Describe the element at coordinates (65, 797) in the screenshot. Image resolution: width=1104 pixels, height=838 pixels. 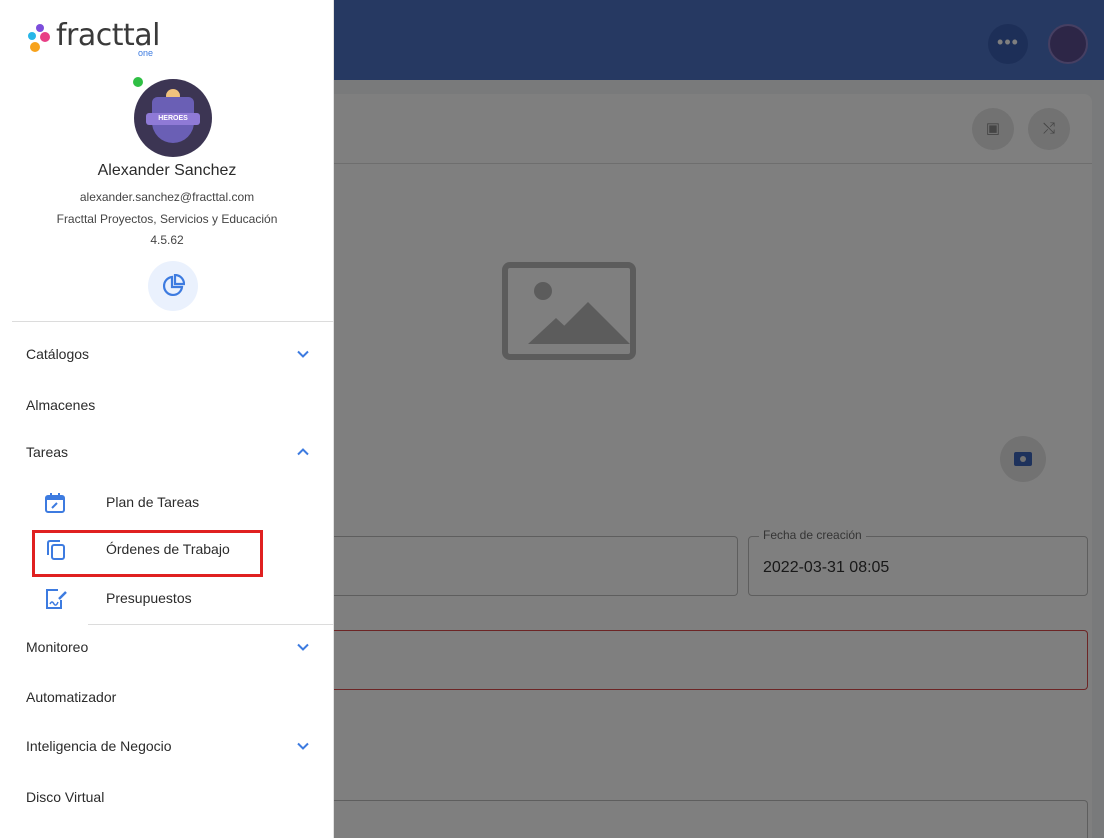
I see `menu-item-label: Disco Virtual` at that location.